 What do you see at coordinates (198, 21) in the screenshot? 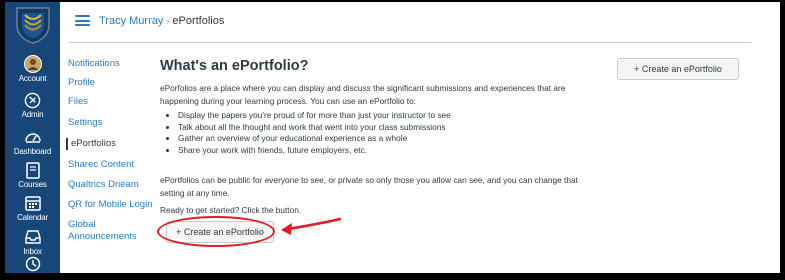
I see `breadcrumb-current: ePortfolios` at bounding box center [198, 21].